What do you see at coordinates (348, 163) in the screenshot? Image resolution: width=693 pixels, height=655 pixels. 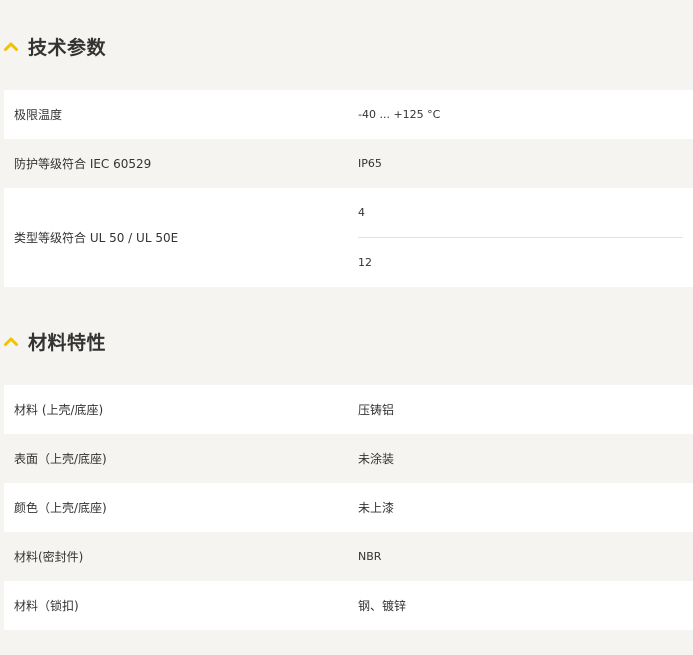 I see `table-row: 防护等级符合 IEC 60529 IP65` at bounding box center [348, 163].